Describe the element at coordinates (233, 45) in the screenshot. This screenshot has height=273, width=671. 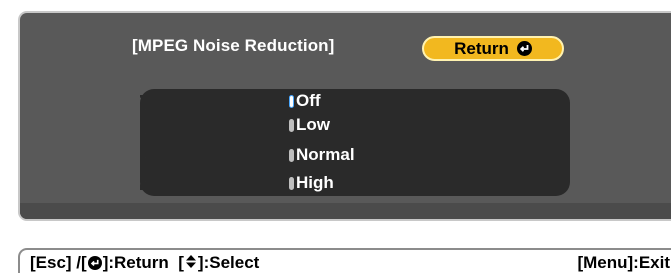
I see `dialog-title: [MPEG Noise Reduction]` at that location.